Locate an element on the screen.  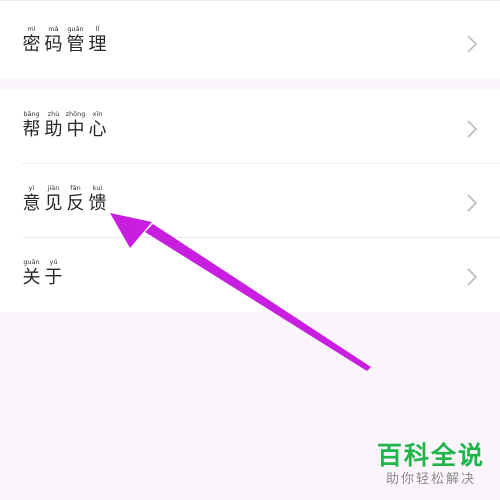
label-char: guǎn 管 is located at coordinates (75, 40).